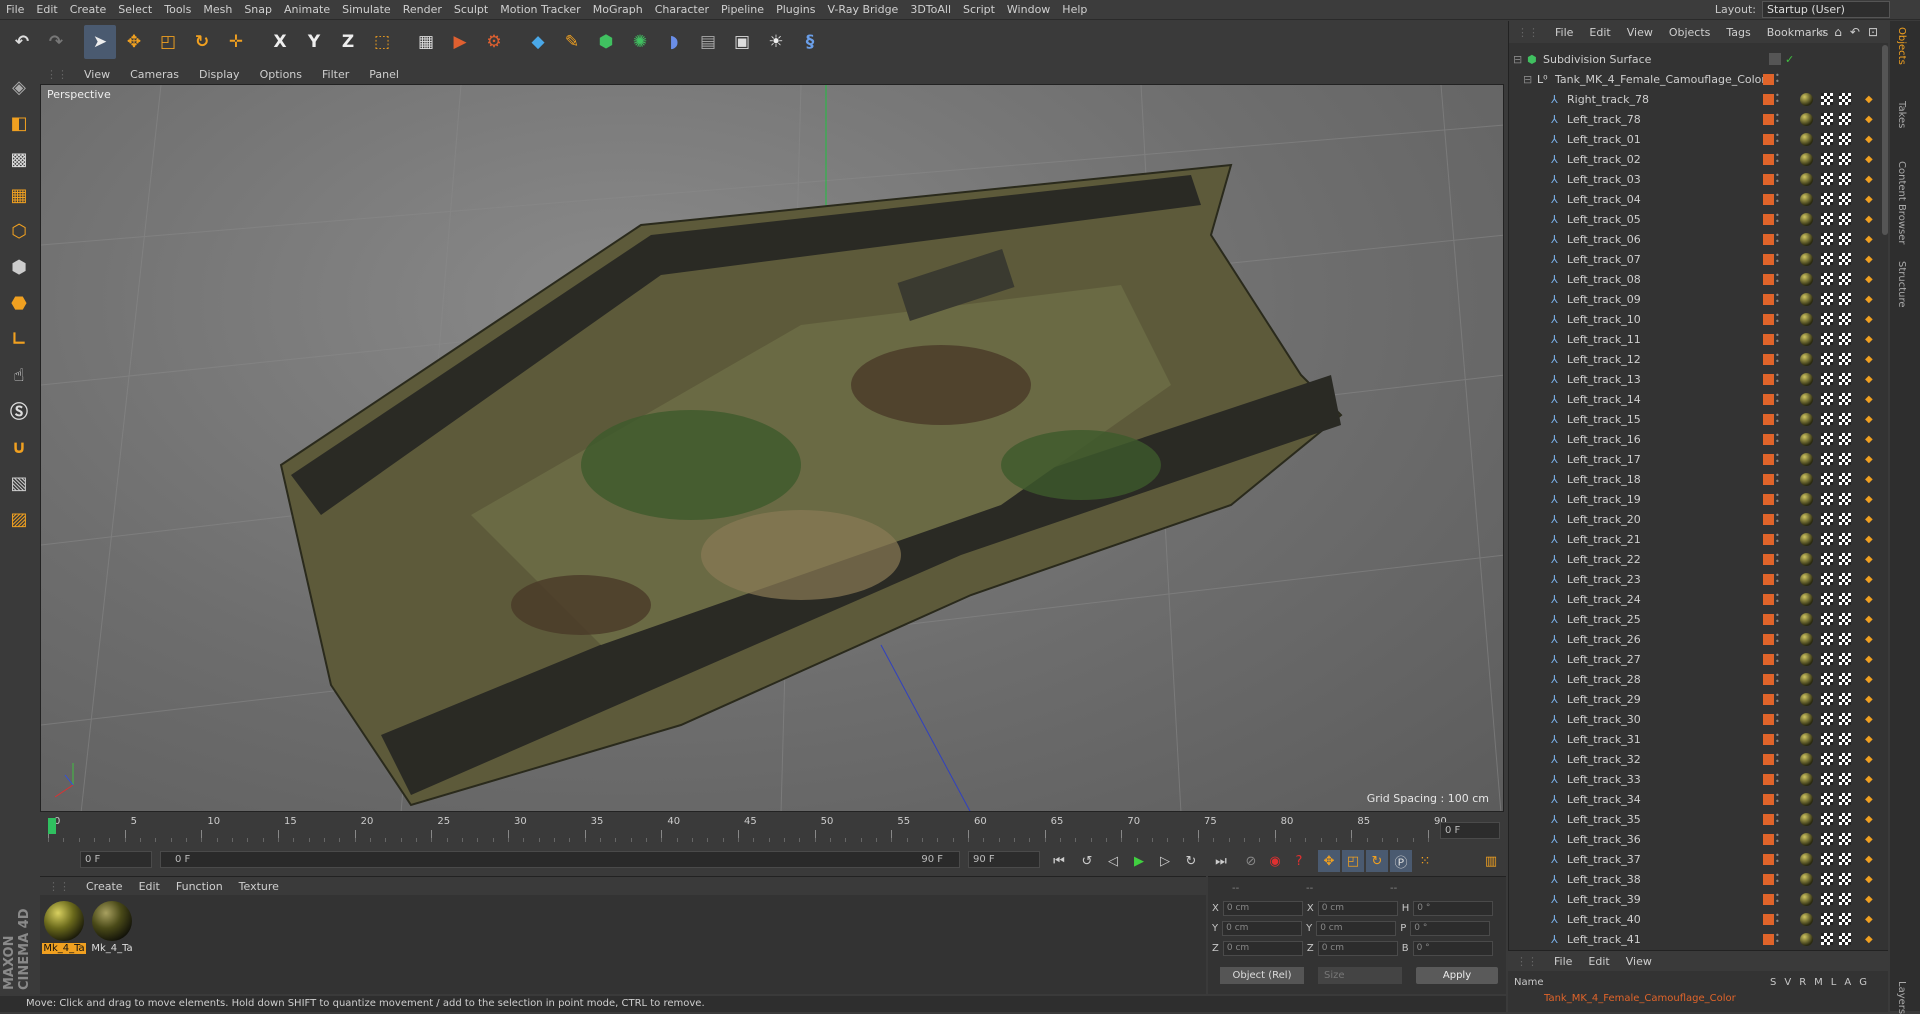 The height and width of the screenshot is (1014, 1920). I want to click on tree-row: ⅄ Left_track_32 • • ◆, so click(1699, 759).